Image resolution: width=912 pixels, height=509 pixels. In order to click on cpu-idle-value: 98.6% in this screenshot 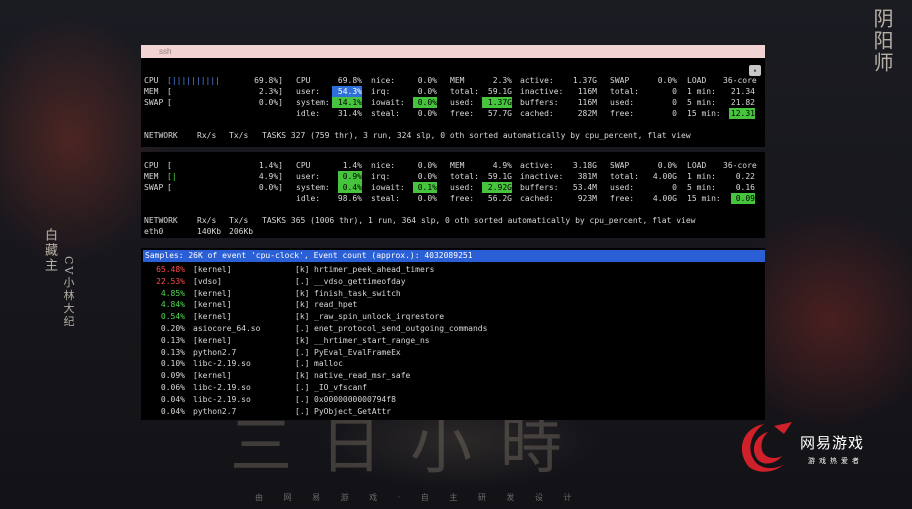, I will do `click(349, 198)`.